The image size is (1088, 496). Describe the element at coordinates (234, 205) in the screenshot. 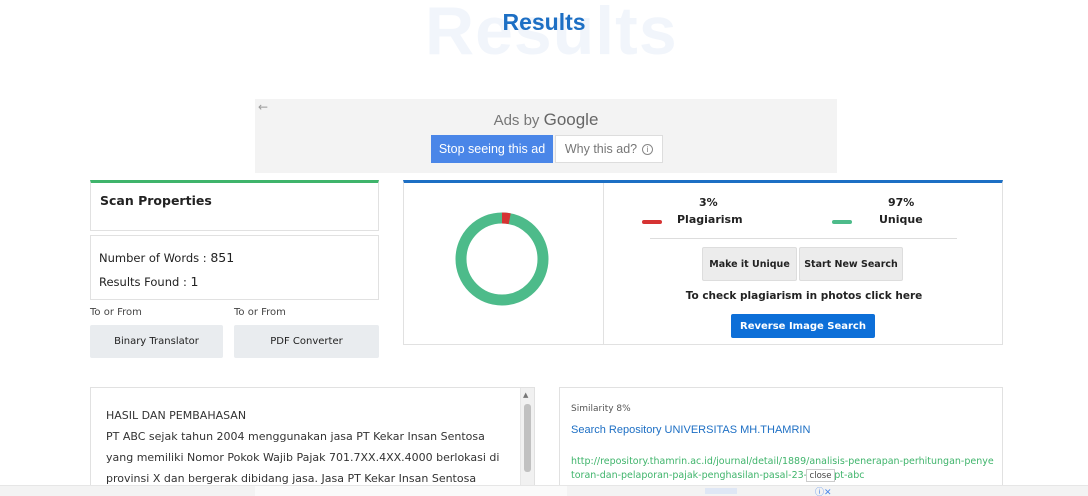

I see `scan-properties-title: Scan Properties` at that location.